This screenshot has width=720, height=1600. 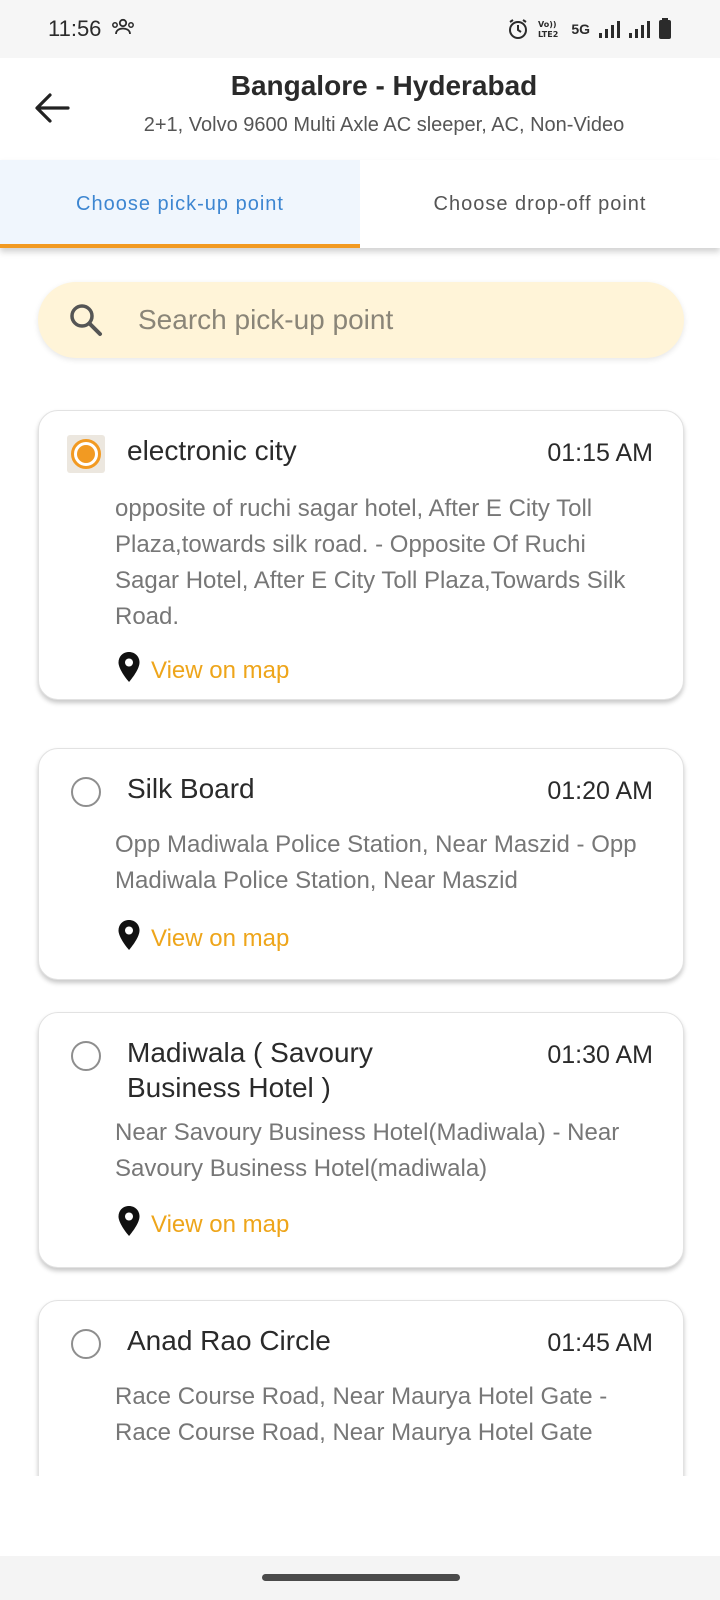 I want to click on status-left: 11:56, so click(x=91, y=29).